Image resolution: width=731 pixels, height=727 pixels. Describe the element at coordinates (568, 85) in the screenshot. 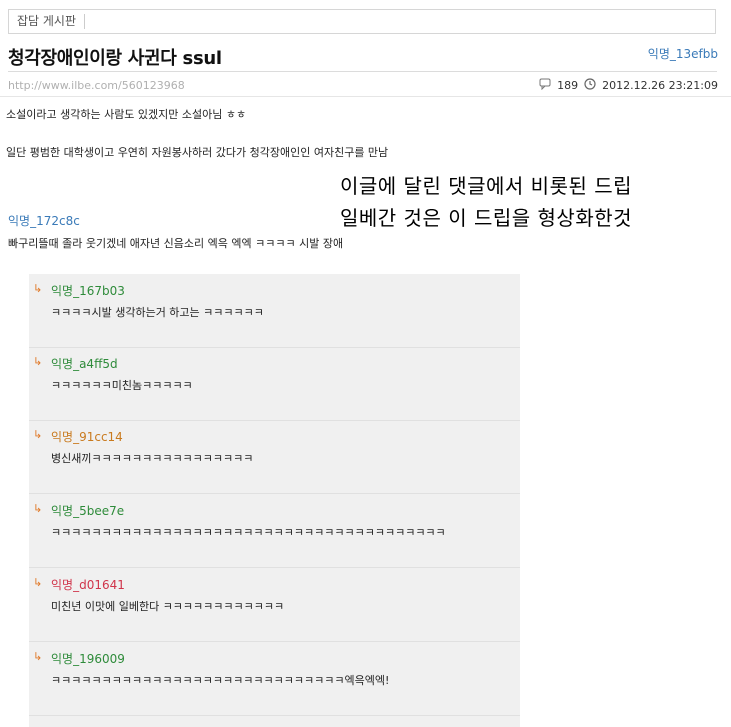

I see `view-count: 189` at that location.